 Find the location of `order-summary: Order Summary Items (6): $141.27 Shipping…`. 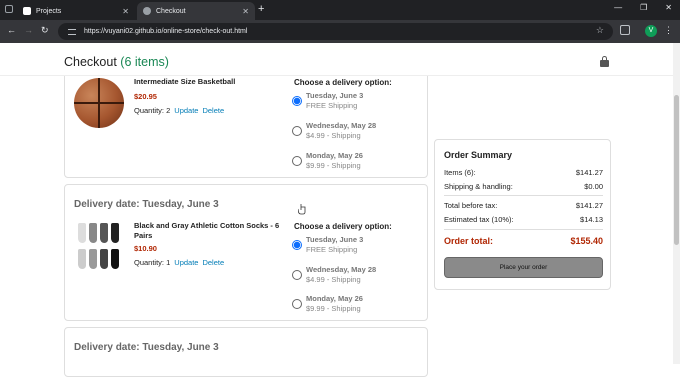

order-summary: Order Summary Items (6): $141.27 Shipping… is located at coordinates (522, 214).